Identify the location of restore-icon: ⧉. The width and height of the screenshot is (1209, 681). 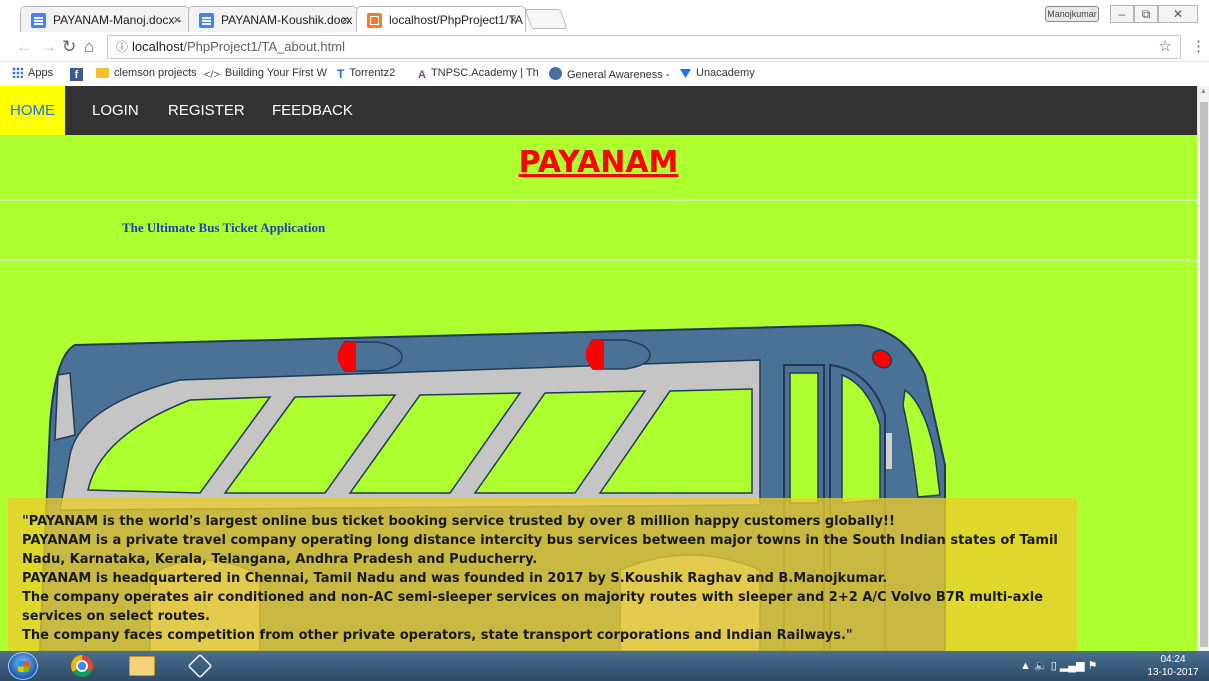
(1146, 14).